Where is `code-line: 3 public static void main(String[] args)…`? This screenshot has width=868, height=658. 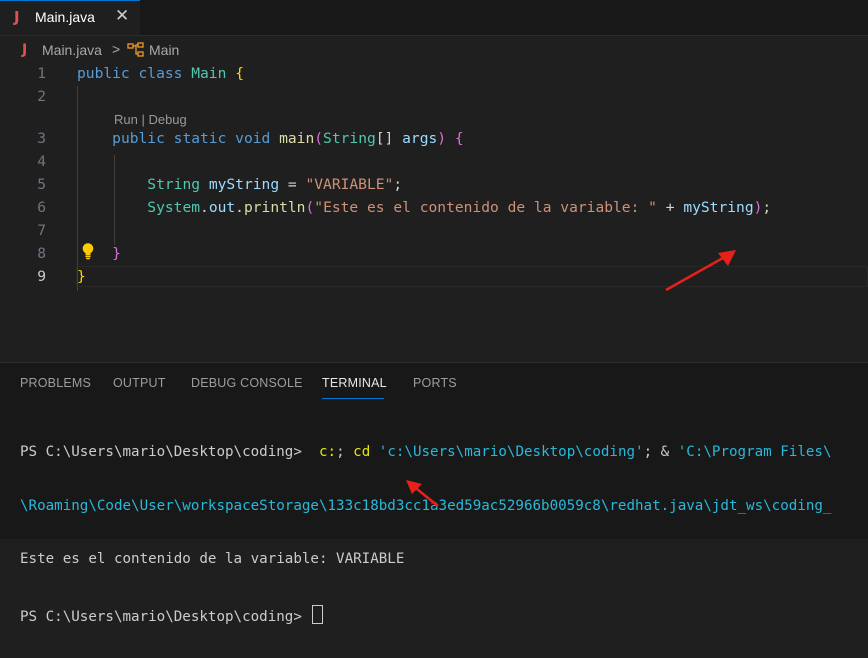 code-line: 3 public static void main(String[] args)… is located at coordinates (434, 138).